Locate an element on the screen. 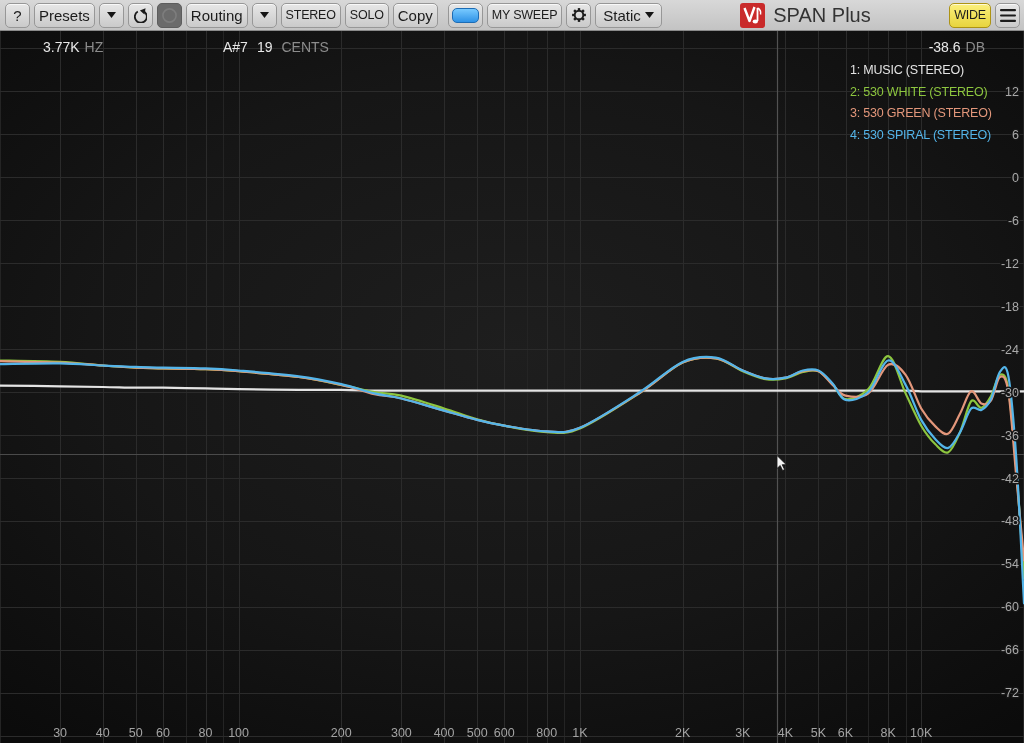 The height and width of the screenshot is (743, 1024). x-axis-label: 30 is located at coordinates (60, 733).